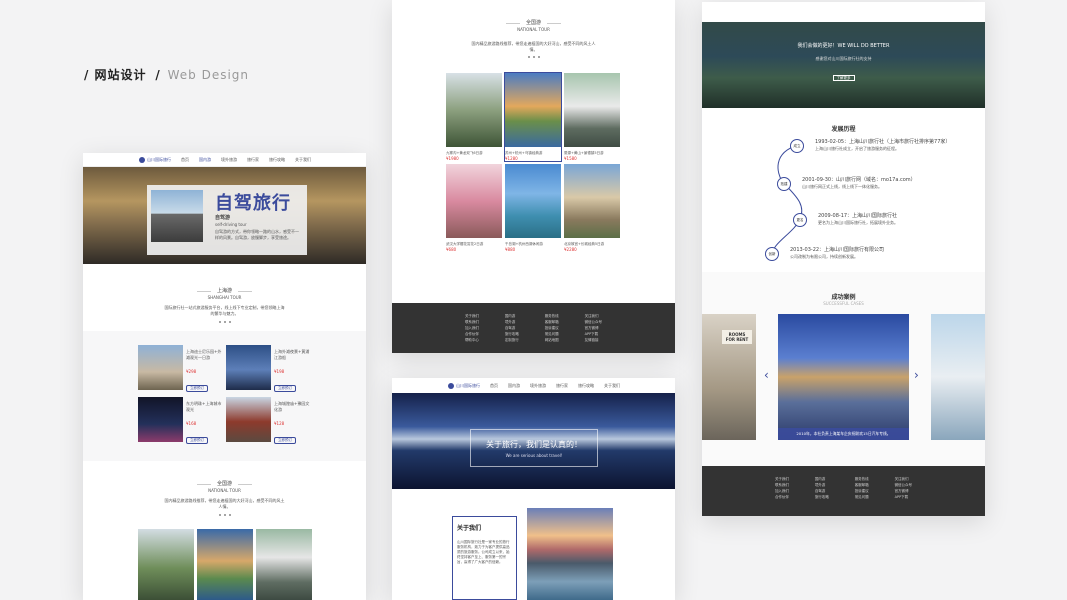 The image size is (1067, 600). Describe the element at coordinates (837, 250) in the screenshot. I see `history-date: 2013-03-22：上海山川国际旅行有限公司` at that location.